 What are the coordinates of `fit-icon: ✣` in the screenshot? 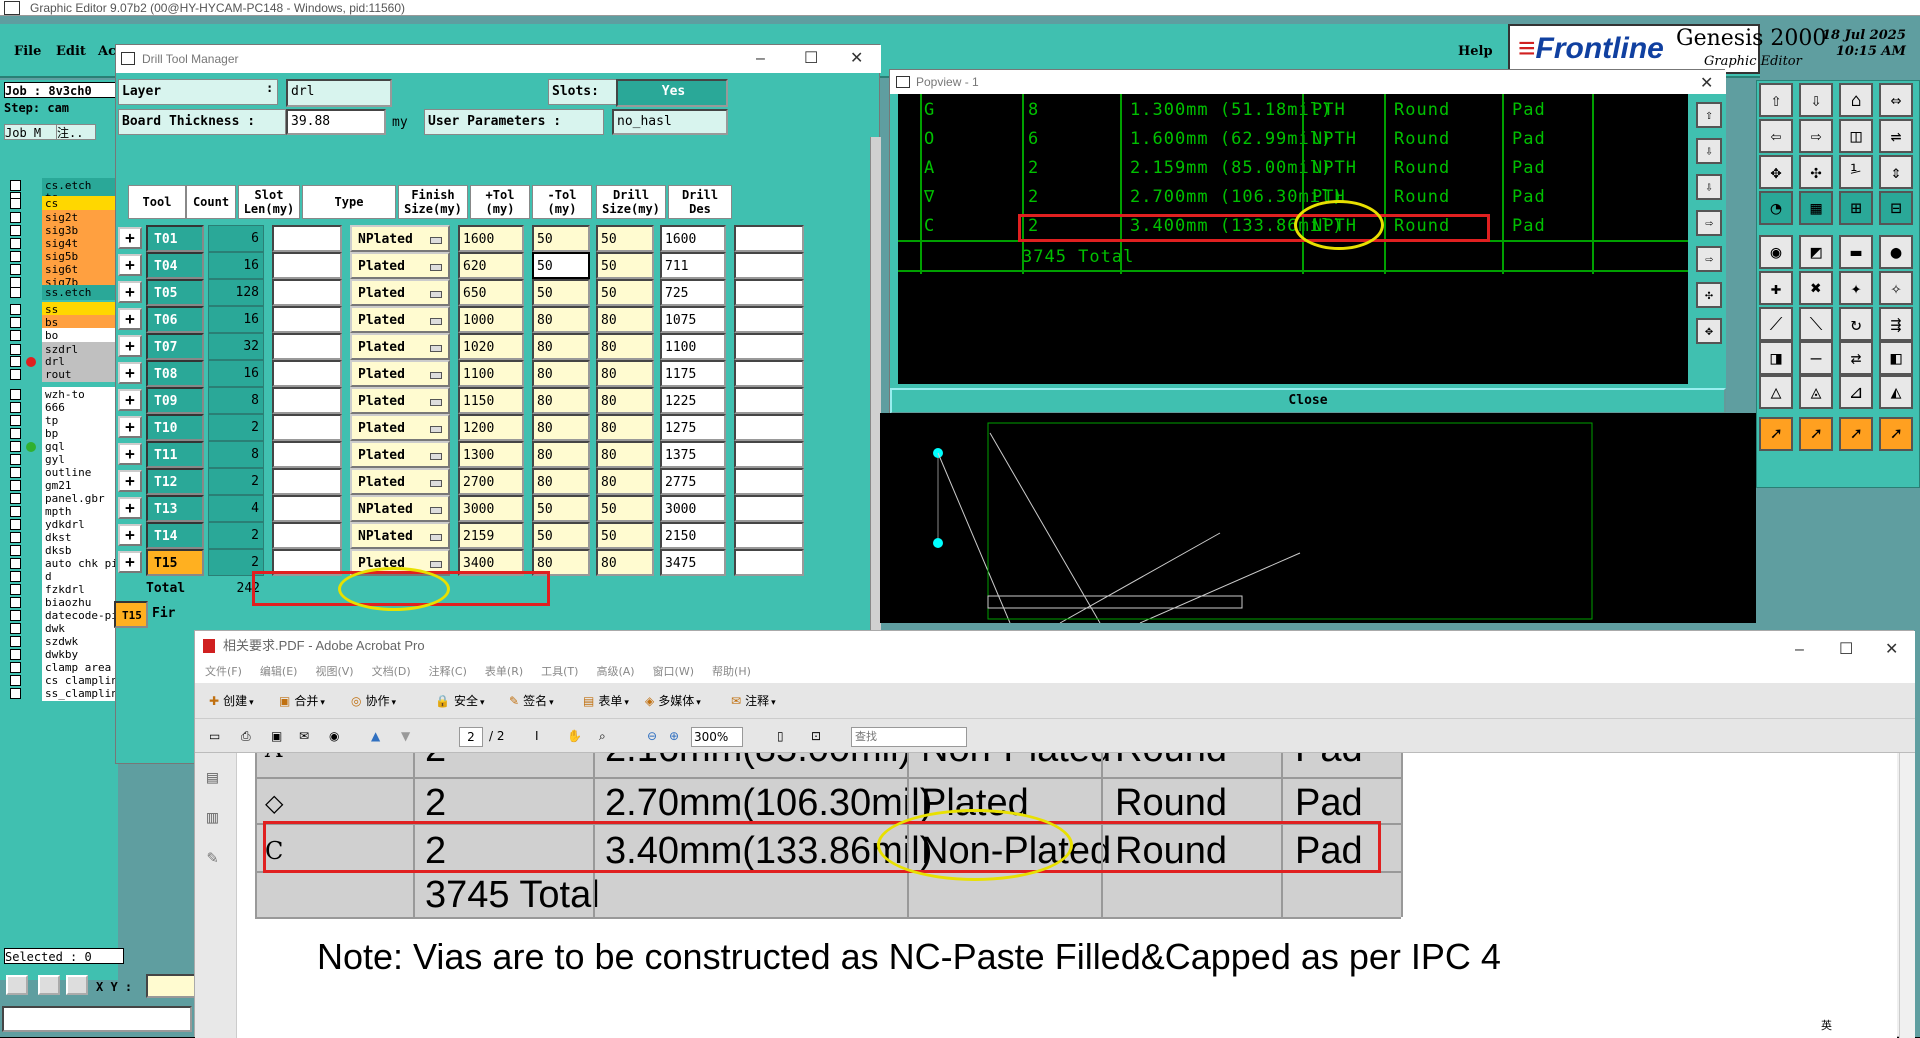 It's located at (1709, 295).